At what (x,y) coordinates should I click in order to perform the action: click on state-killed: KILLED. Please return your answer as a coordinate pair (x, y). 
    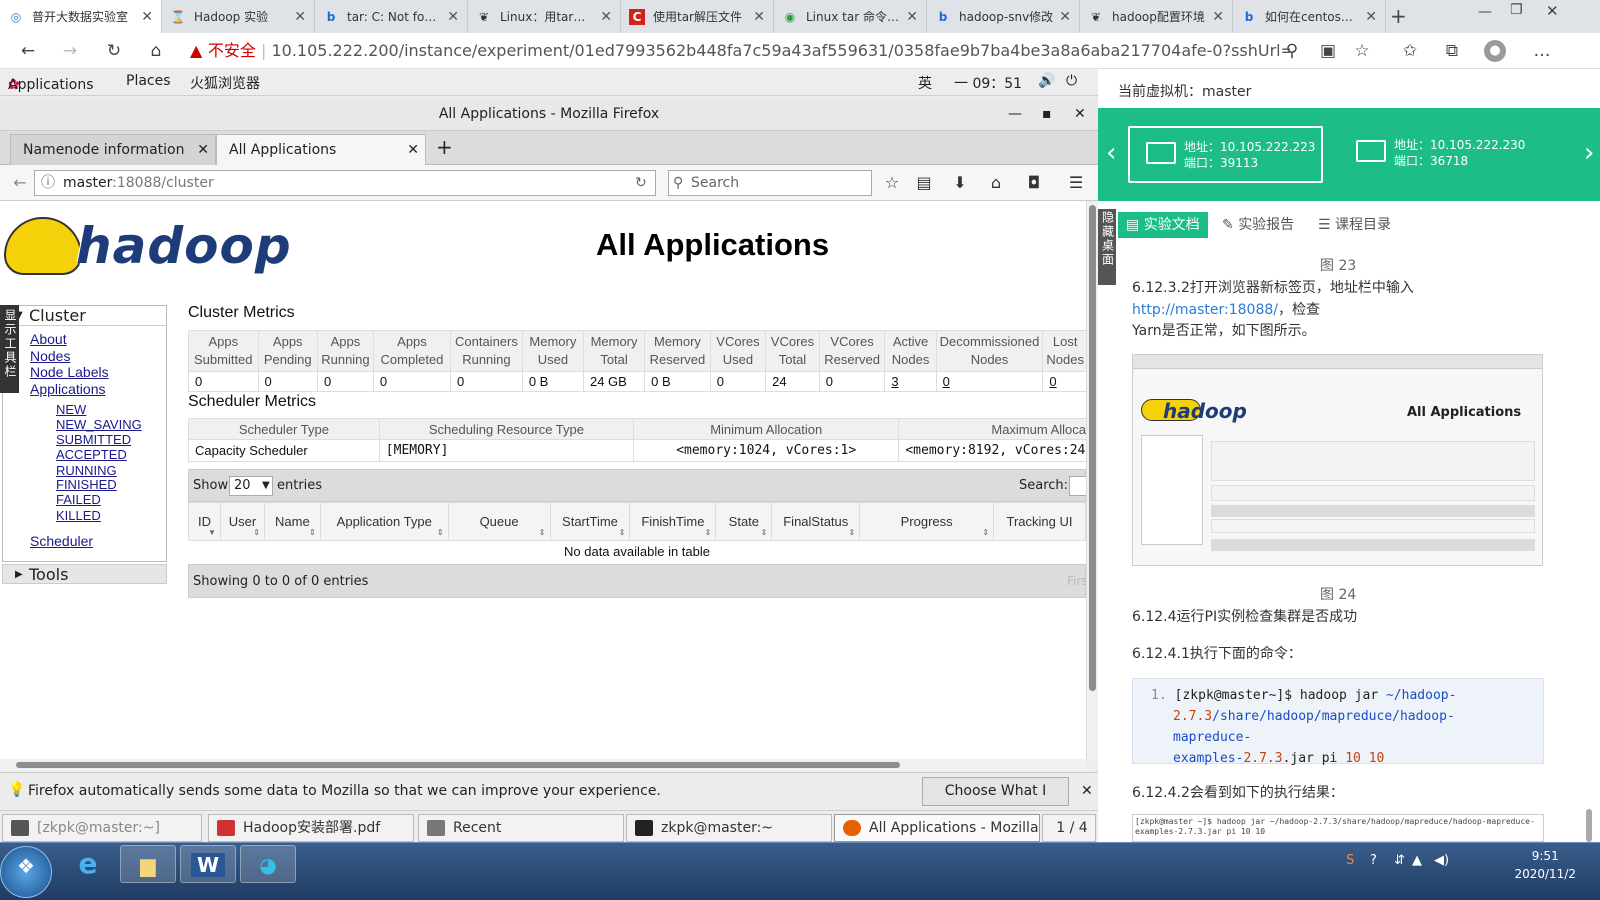
    Looking at the image, I should click on (78, 515).